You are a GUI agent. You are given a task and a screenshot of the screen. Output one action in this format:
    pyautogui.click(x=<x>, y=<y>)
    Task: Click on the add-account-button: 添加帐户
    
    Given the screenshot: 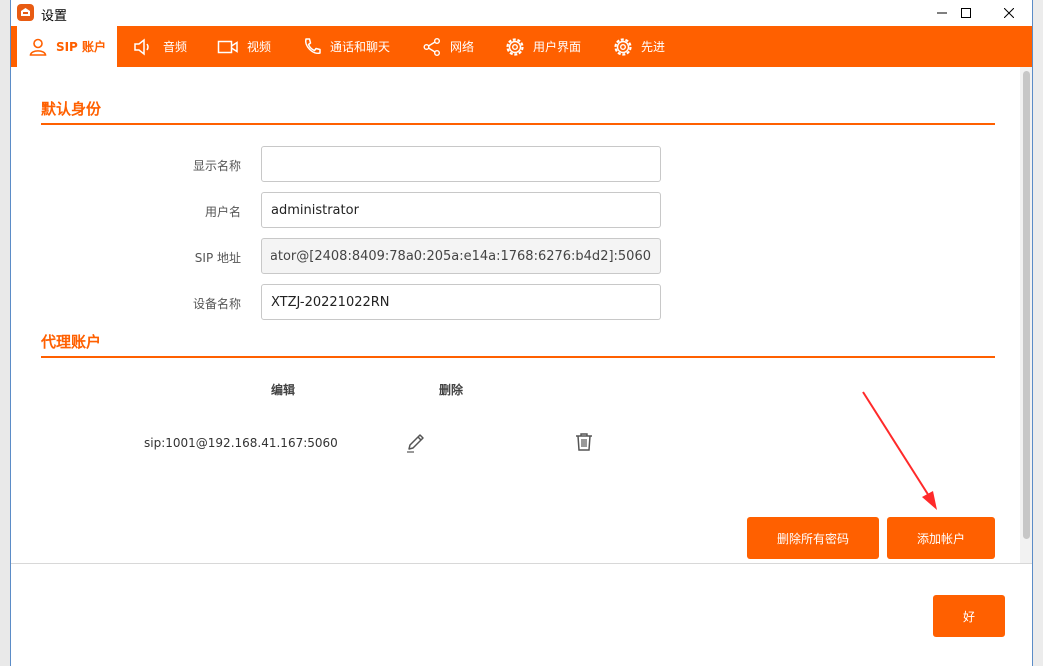 What is the action you would take?
    pyautogui.click(x=941, y=538)
    